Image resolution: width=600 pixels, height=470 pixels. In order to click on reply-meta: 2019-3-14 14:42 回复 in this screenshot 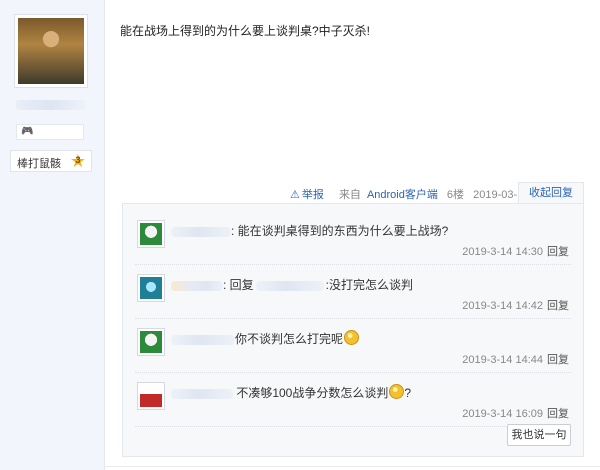, I will do `click(515, 305)`.